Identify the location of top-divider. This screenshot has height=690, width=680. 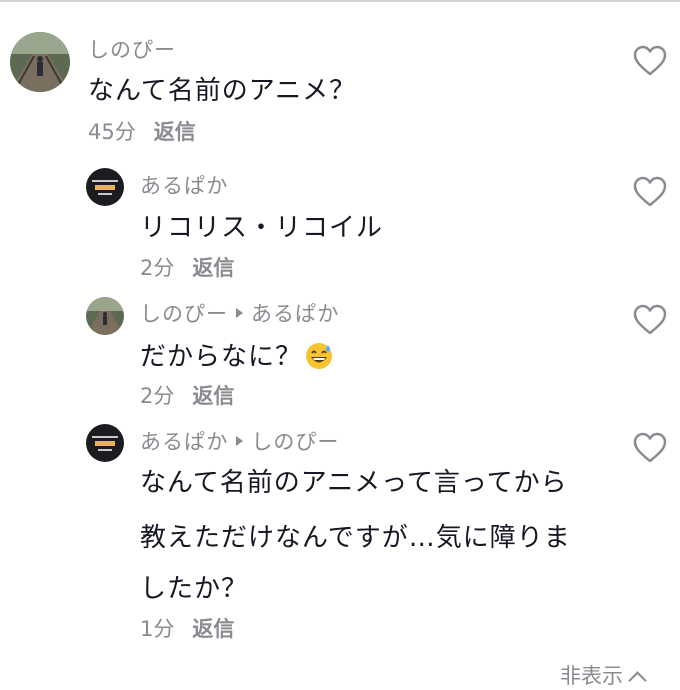
(340, 1).